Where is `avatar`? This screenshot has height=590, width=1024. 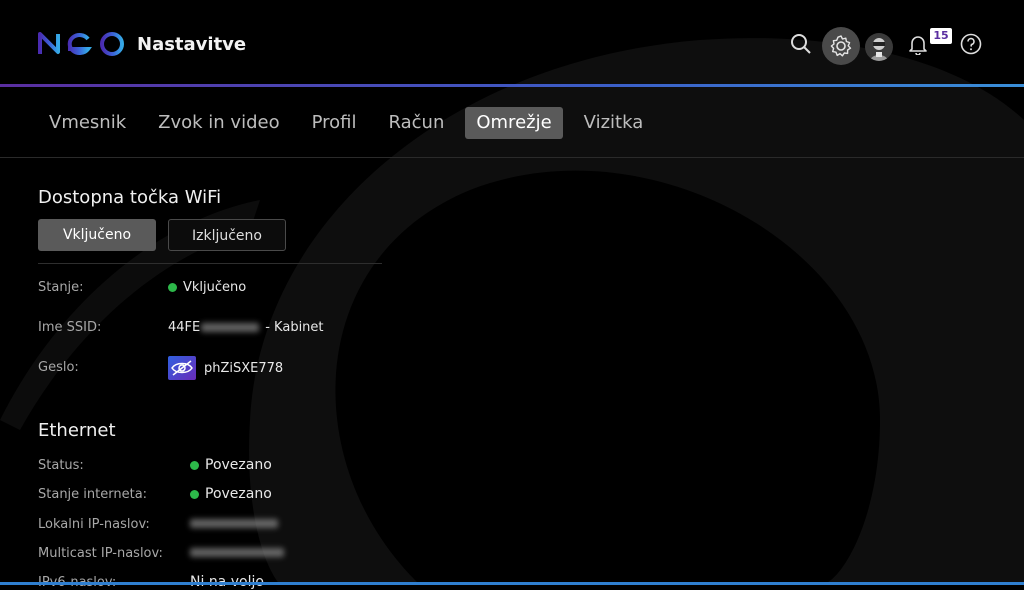
avatar is located at coordinates (879, 47).